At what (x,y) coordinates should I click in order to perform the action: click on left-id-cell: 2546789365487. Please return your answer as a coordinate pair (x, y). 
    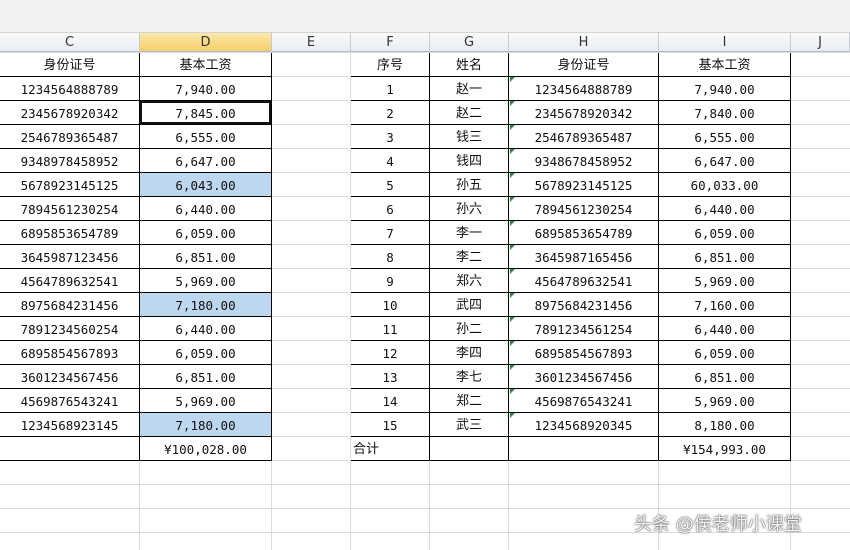
    Looking at the image, I should click on (70, 137).